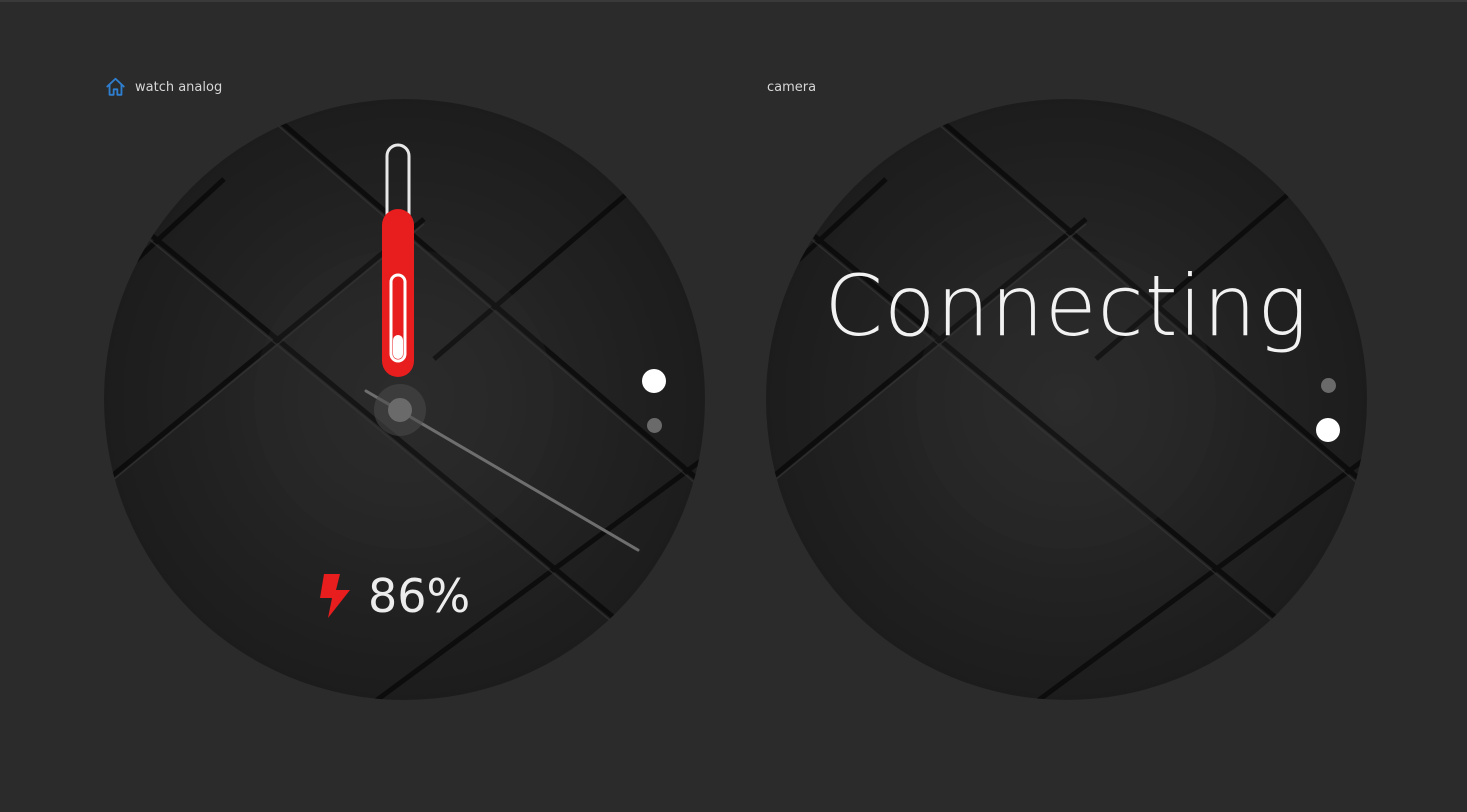 This screenshot has height=812, width=1467. Describe the element at coordinates (334, 596) in the screenshot. I see `lightning-bolt-icon` at that location.